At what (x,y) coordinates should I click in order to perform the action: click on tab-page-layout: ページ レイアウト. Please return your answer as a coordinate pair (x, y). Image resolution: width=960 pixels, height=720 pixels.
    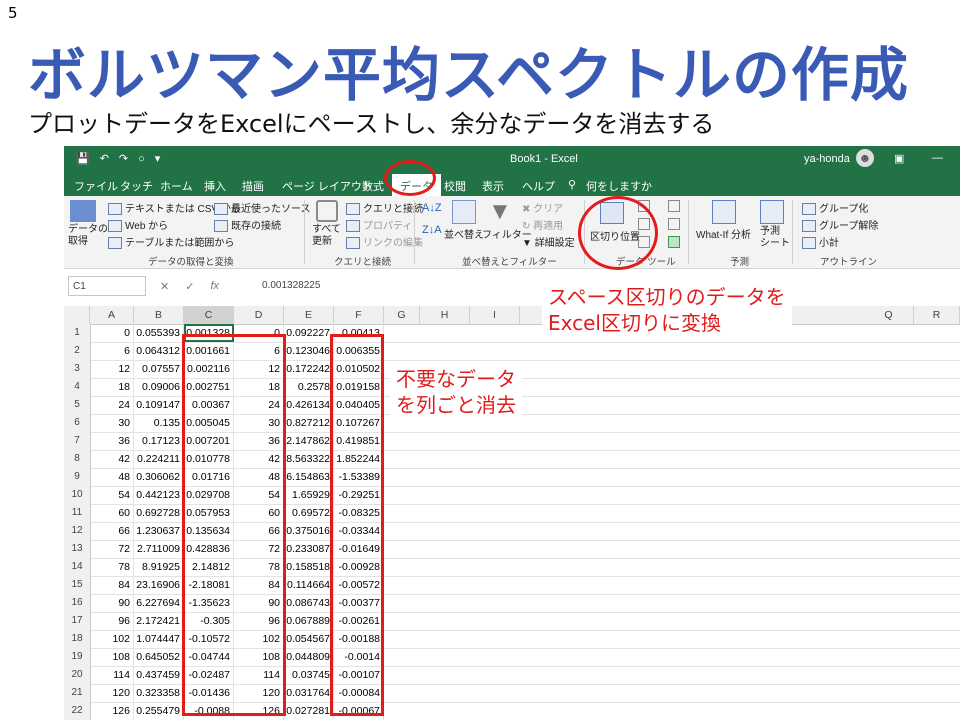
    Looking at the image, I should click on (327, 186).